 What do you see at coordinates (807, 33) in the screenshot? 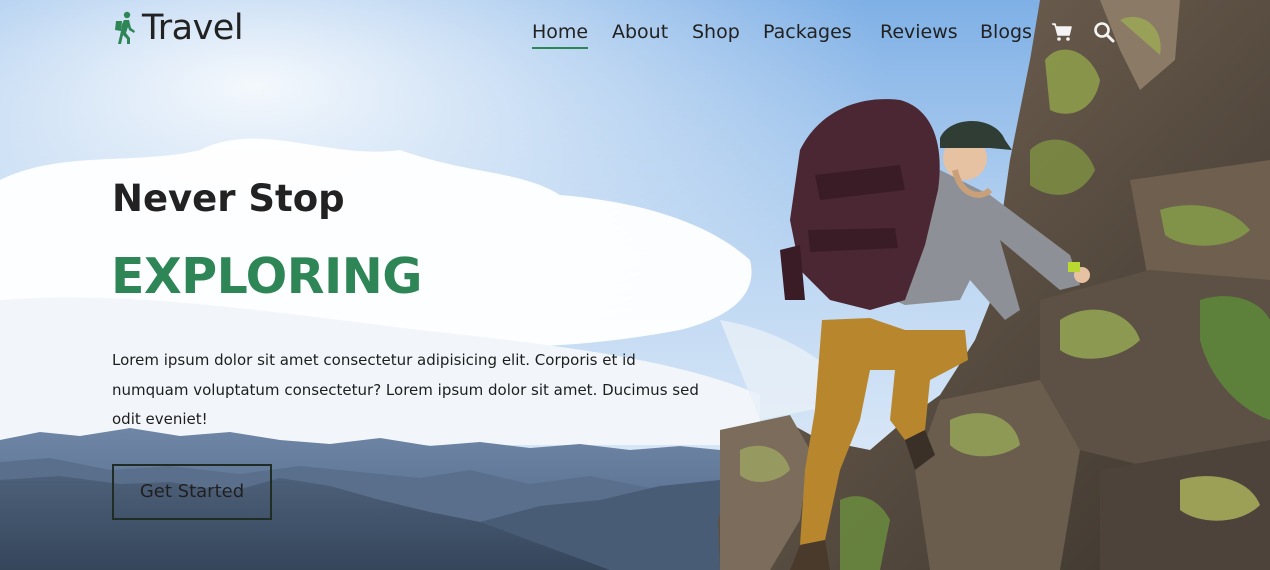
I see `nav-packages: Packages` at bounding box center [807, 33].